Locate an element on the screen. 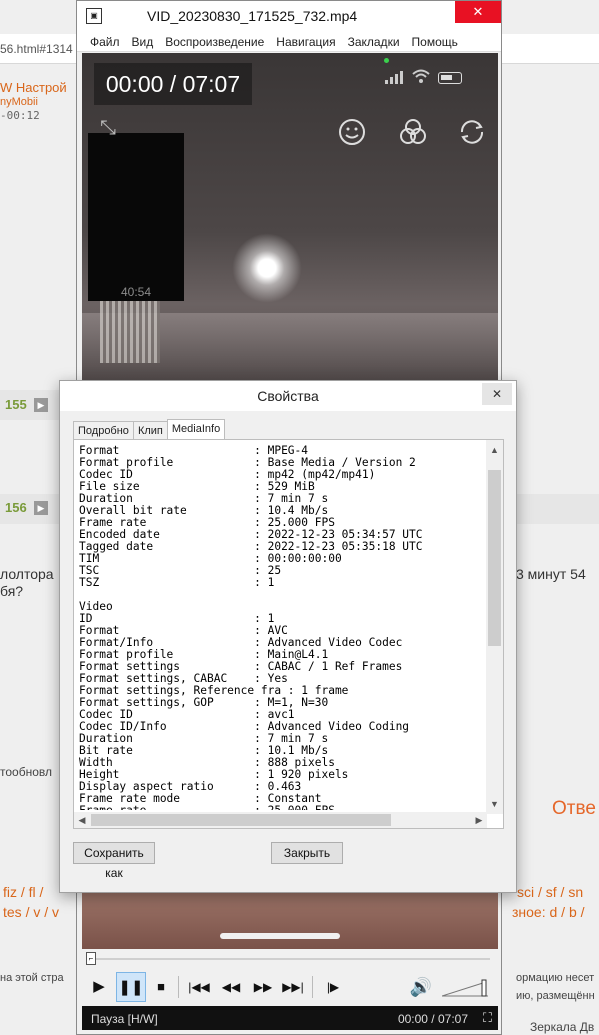 Image resolution: width=599 pixels, height=1035 pixels. vertical-scrollbar: ▲ ▼ is located at coordinates (494, 627).